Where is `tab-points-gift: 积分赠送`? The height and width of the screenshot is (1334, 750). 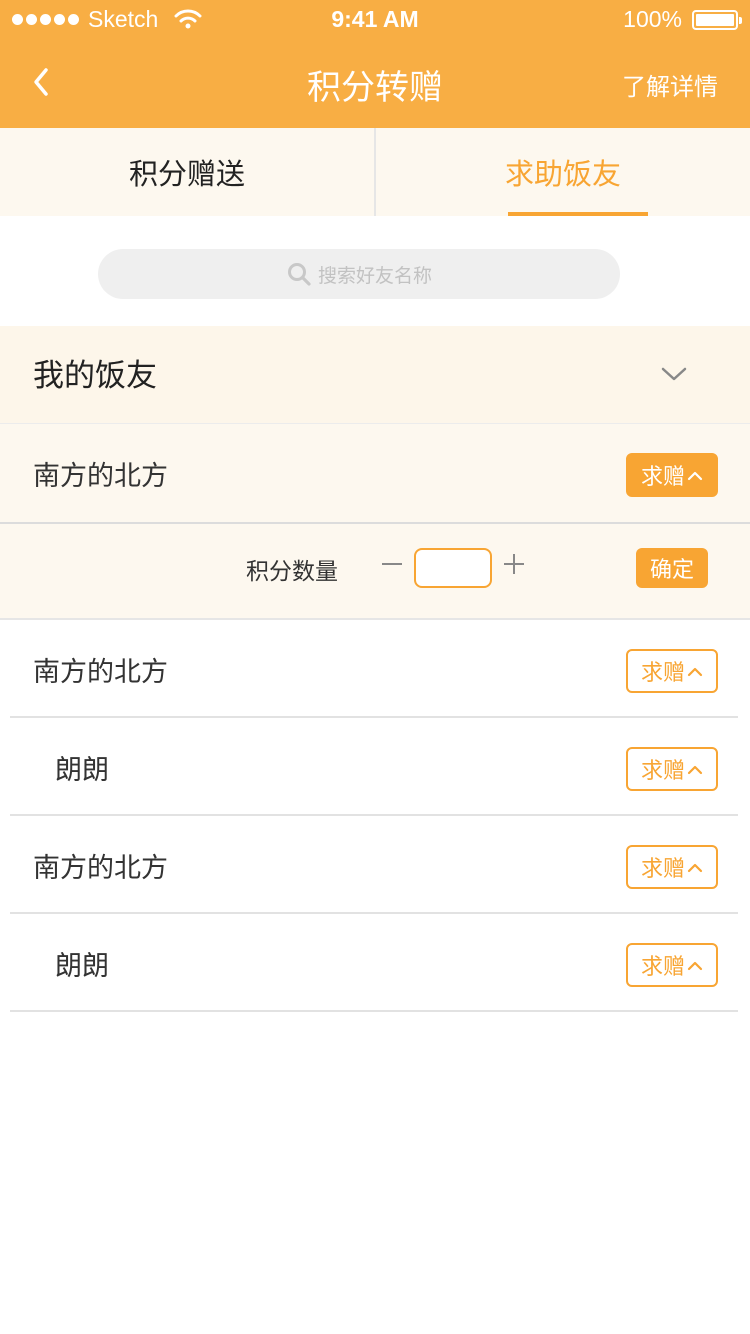 tab-points-gift: 积分赠送 is located at coordinates (187, 172).